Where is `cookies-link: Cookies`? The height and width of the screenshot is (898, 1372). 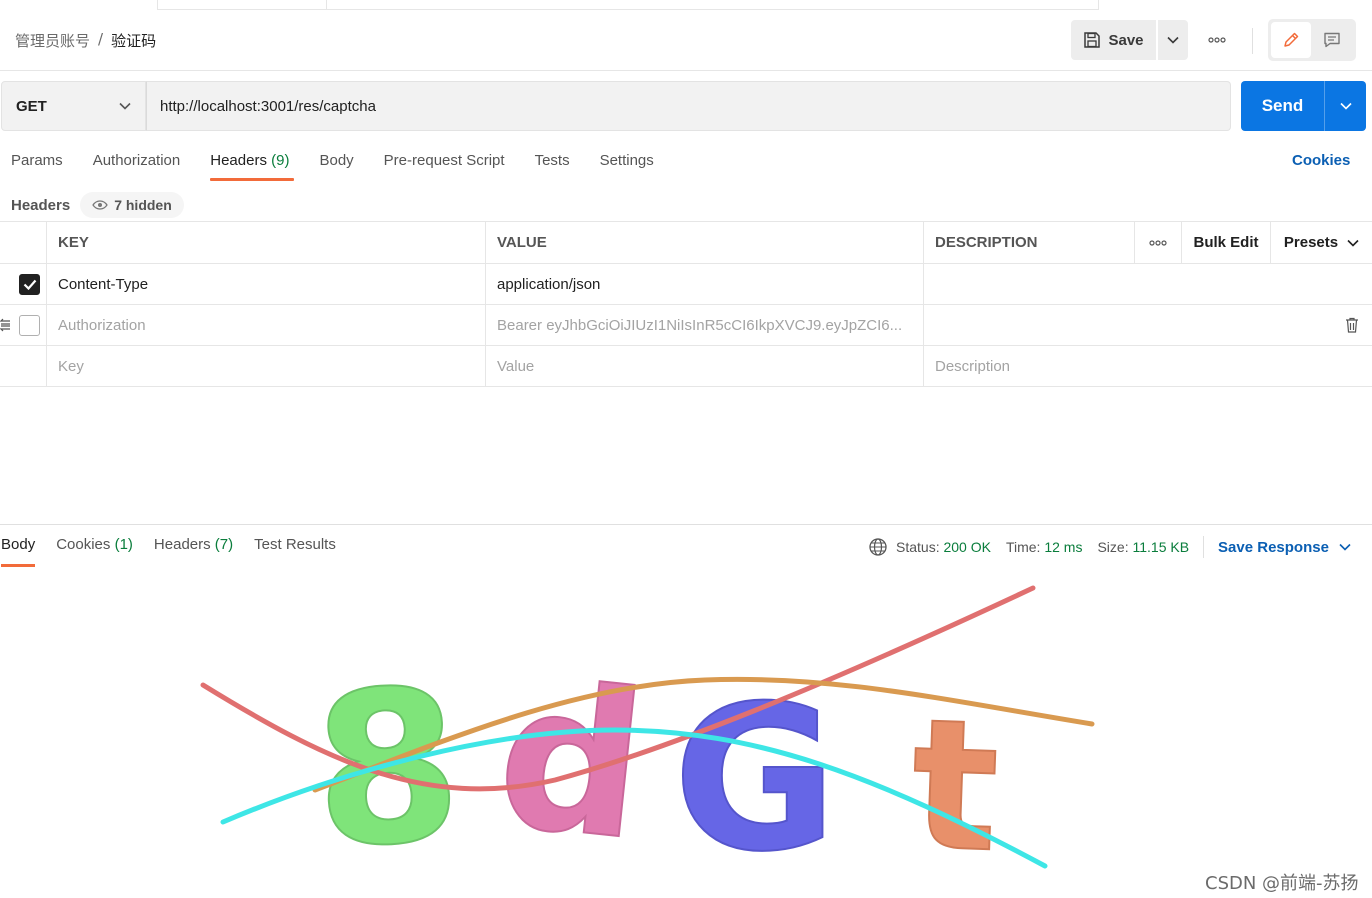
cookies-link: Cookies is located at coordinates (1321, 160).